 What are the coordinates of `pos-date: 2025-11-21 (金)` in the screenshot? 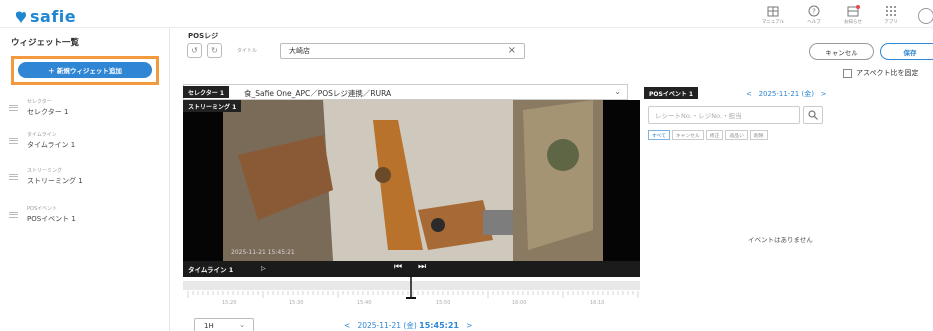 It's located at (786, 94).